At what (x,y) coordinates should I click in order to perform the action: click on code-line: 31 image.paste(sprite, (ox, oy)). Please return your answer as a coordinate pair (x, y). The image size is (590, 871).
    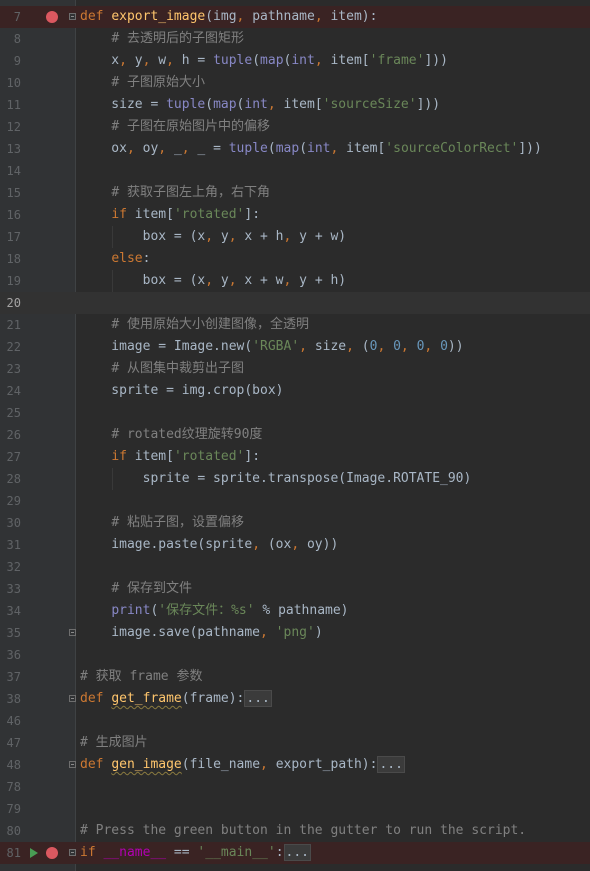
    Looking at the image, I should click on (295, 545).